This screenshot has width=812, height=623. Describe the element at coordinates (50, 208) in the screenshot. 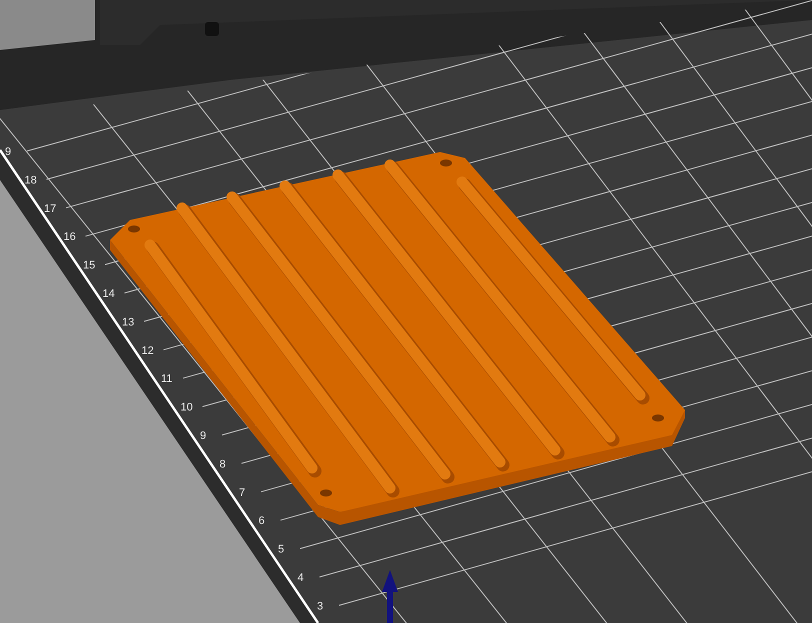

I see `axis-label: 17` at that location.